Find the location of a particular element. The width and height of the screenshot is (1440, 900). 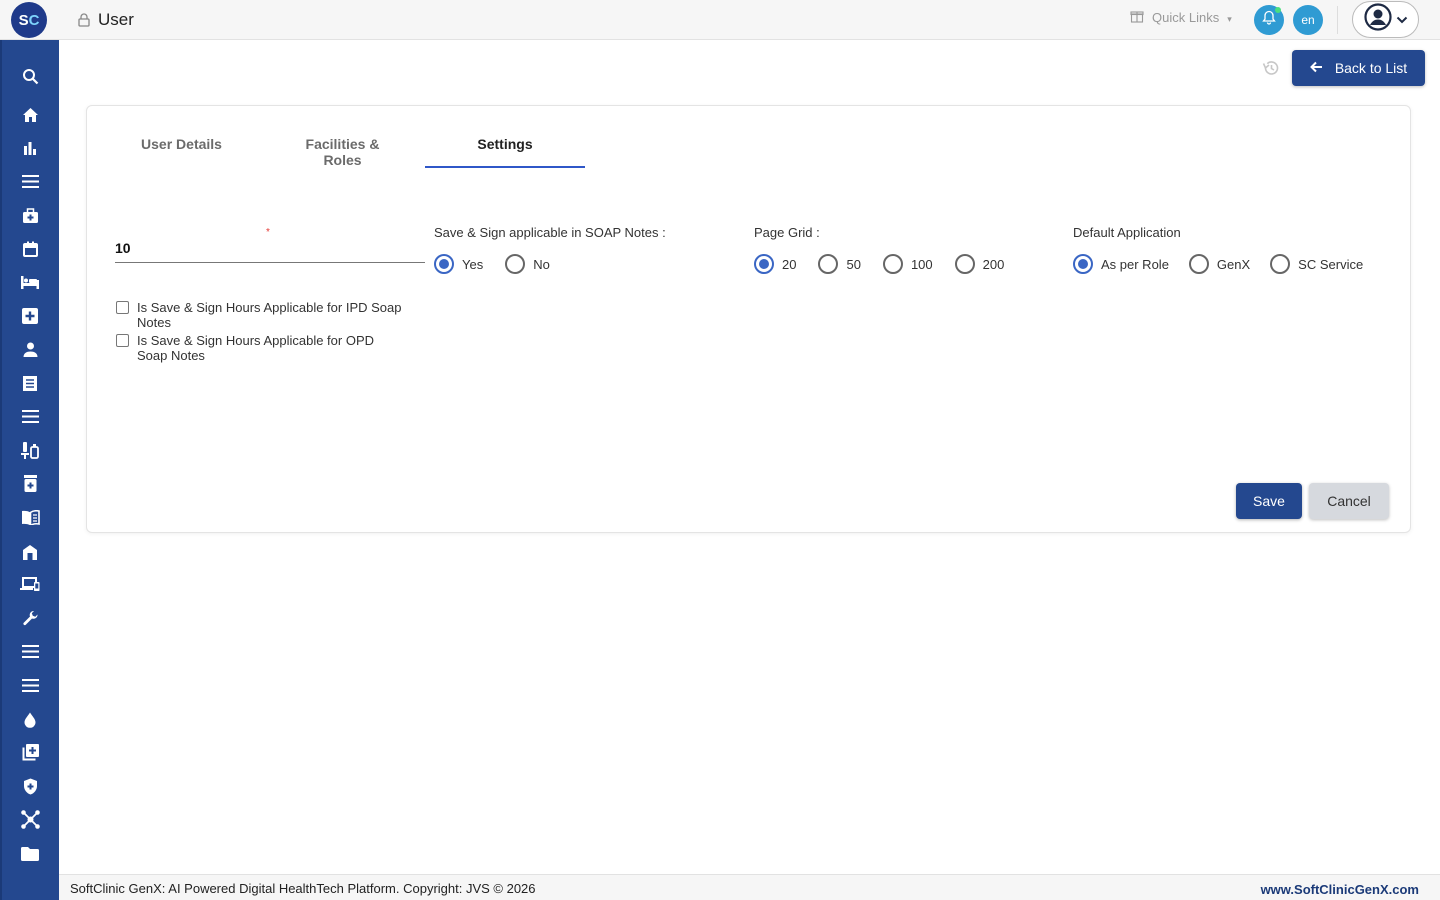

page-grid-option-100: 100 is located at coordinates (907, 264).